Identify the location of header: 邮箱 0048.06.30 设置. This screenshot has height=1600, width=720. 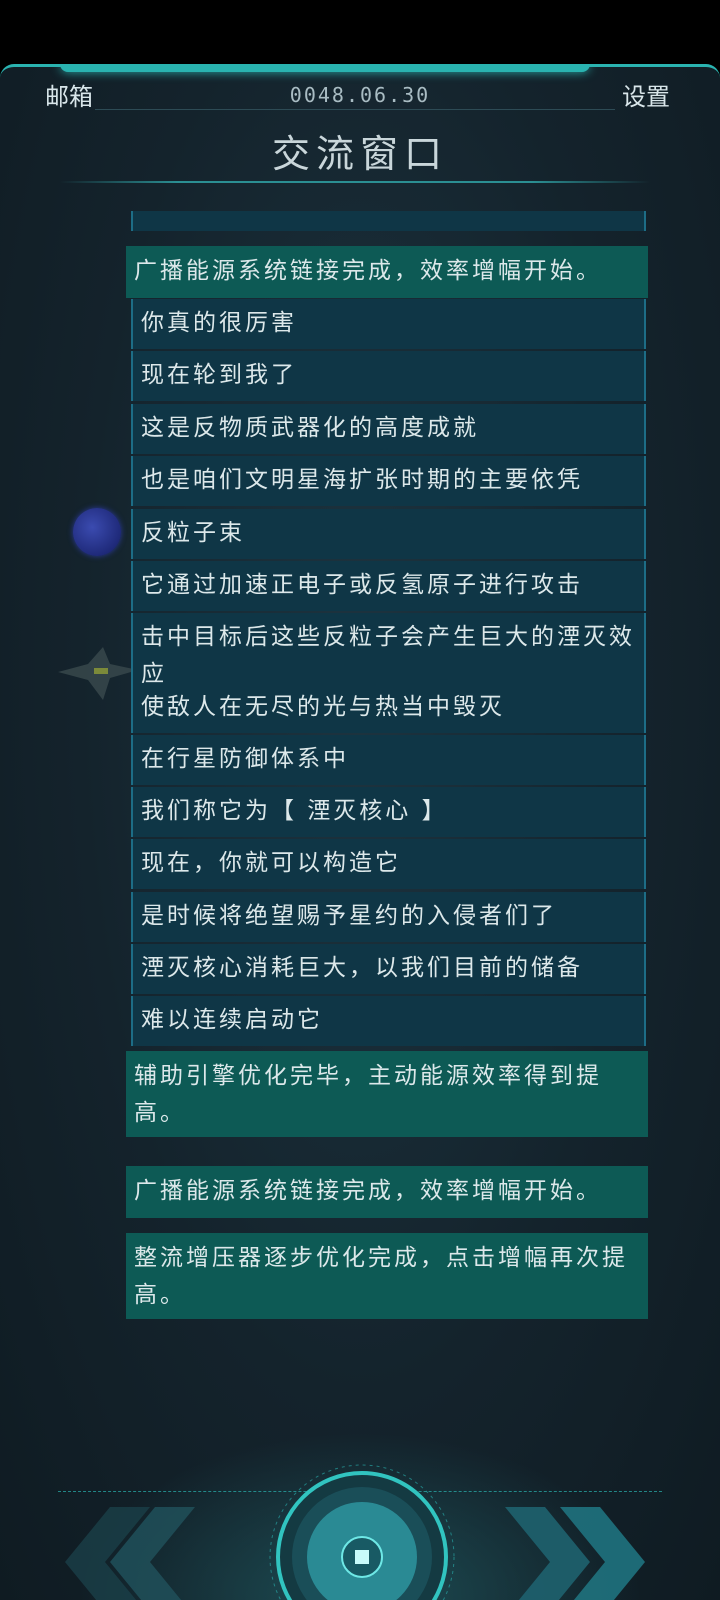
(360, 93).